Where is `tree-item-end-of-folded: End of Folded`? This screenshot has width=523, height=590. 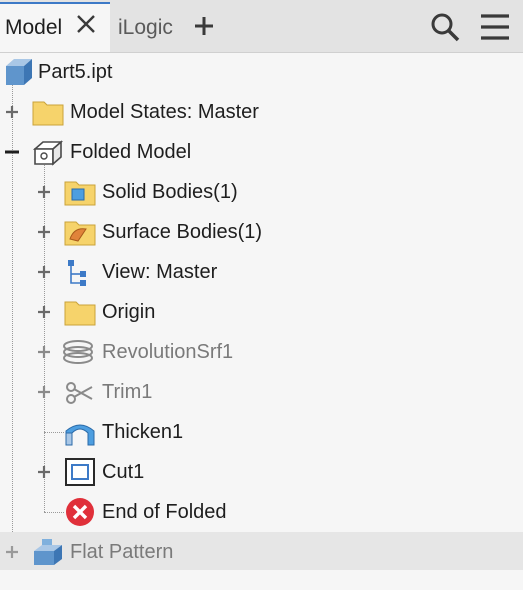 tree-item-end-of-folded: End of Folded is located at coordinates (261, 512).